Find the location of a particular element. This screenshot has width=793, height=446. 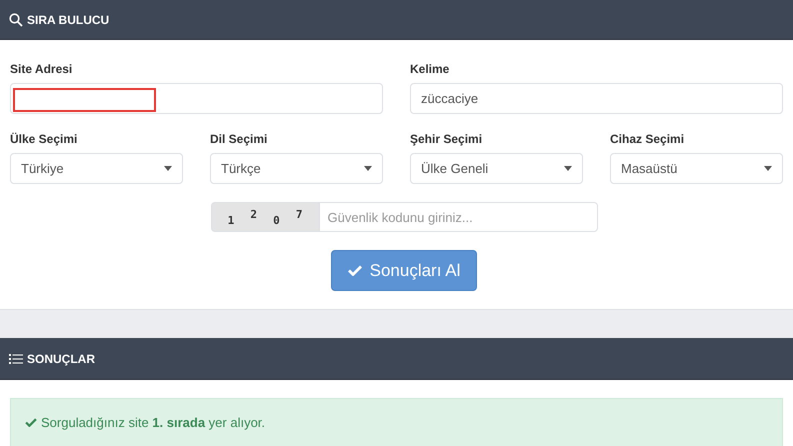

field-label: Site Adresi is located at coordinates (42, 69).